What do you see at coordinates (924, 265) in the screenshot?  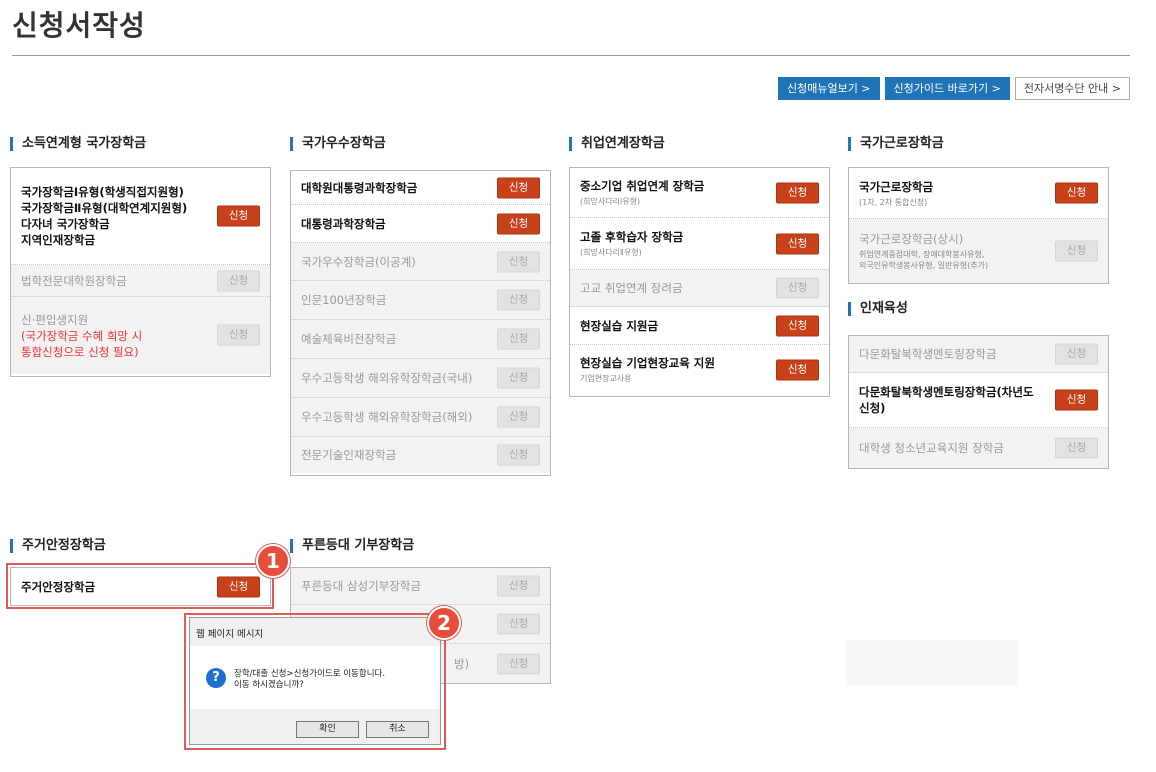 I see `item-sub: 외국인유학생봉사유형, 일반유형(추가)` at bounding box center [924, 265].